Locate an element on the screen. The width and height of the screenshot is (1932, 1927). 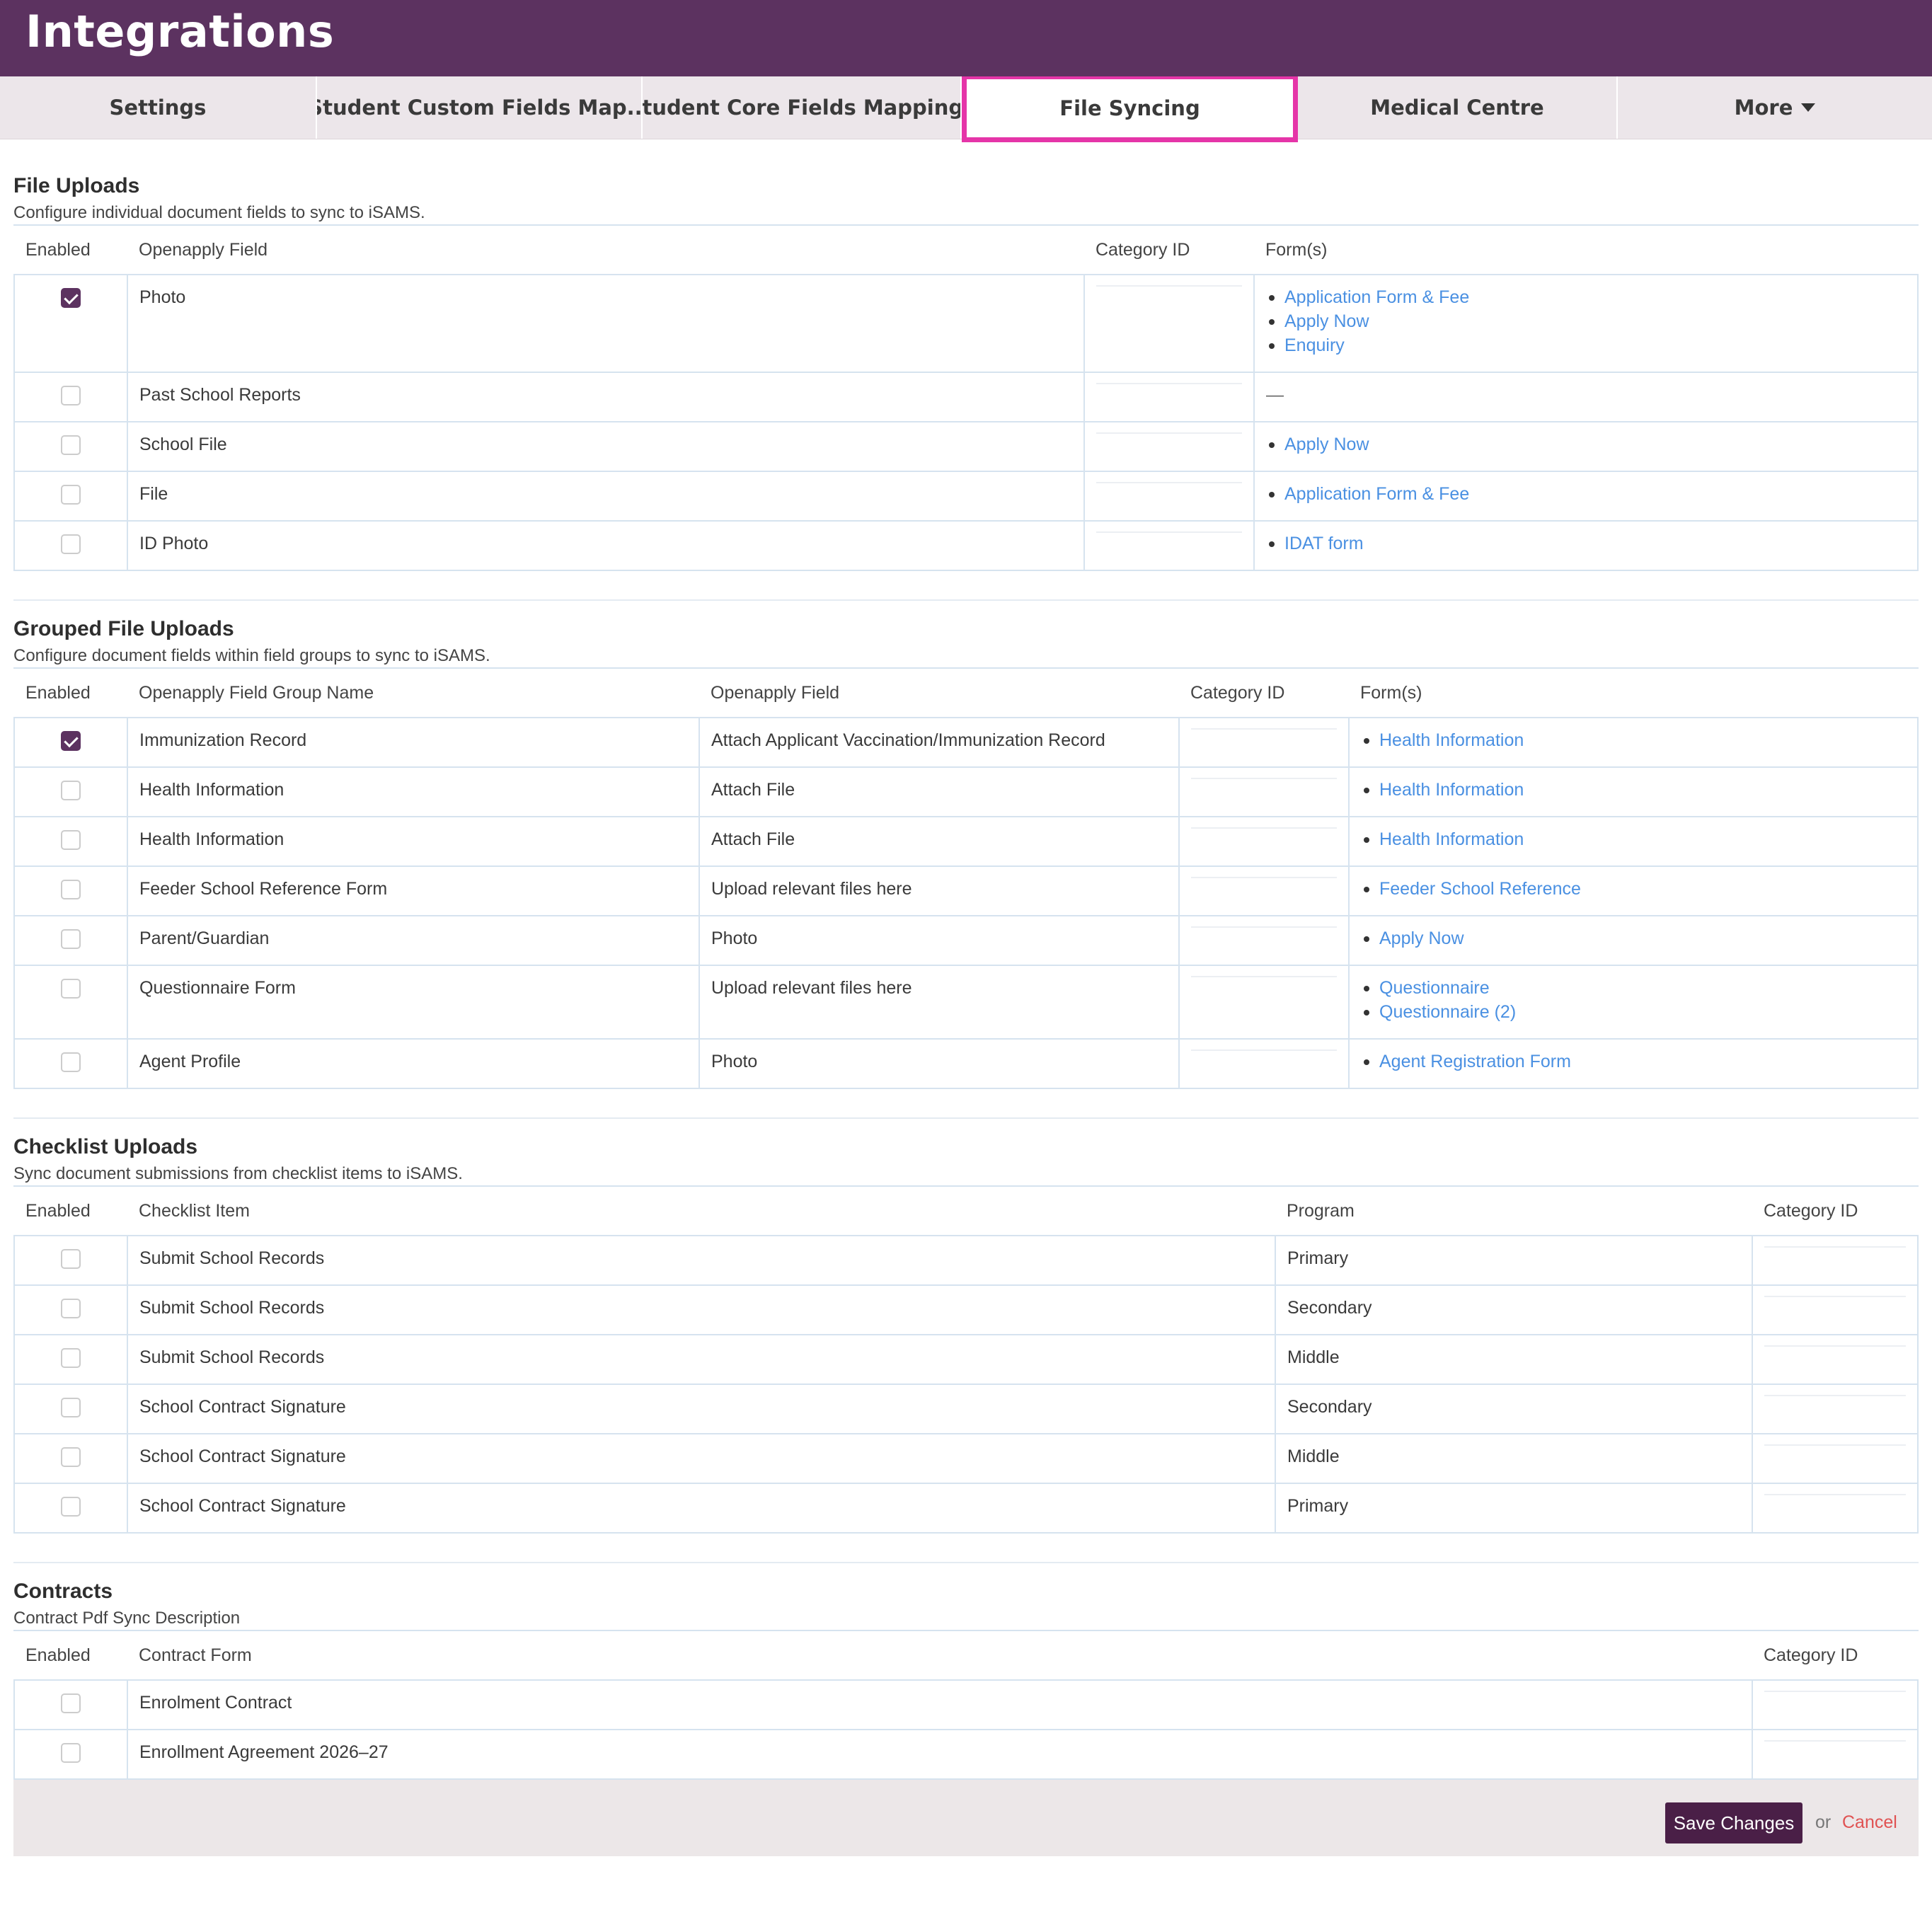
group-cell: Questionnaire Form is located at coordinates (414, 1002).